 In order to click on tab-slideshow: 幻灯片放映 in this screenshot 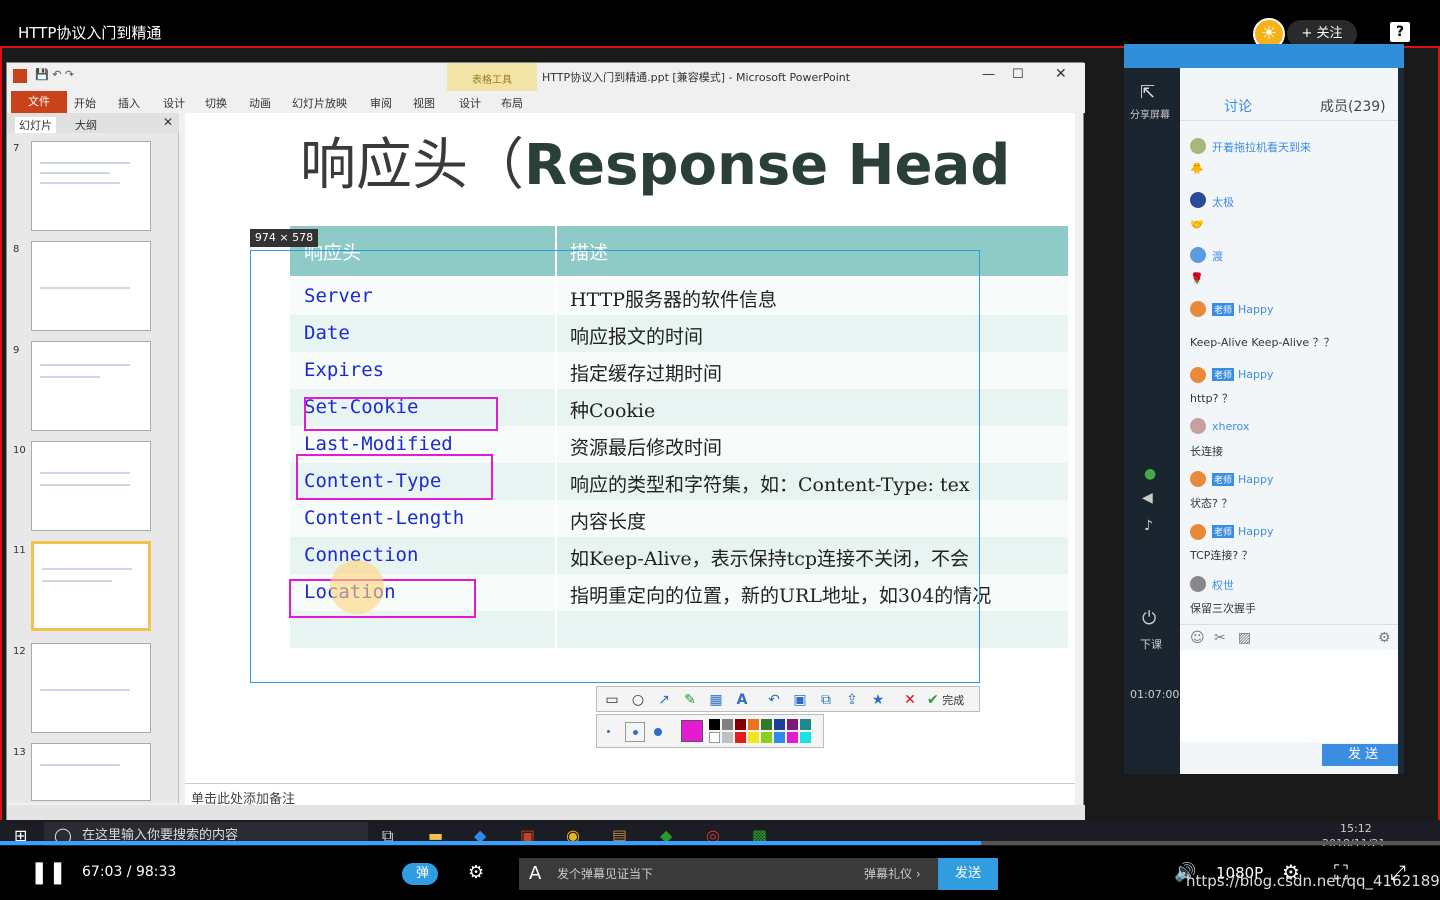, I will do `click(319, 103)`.